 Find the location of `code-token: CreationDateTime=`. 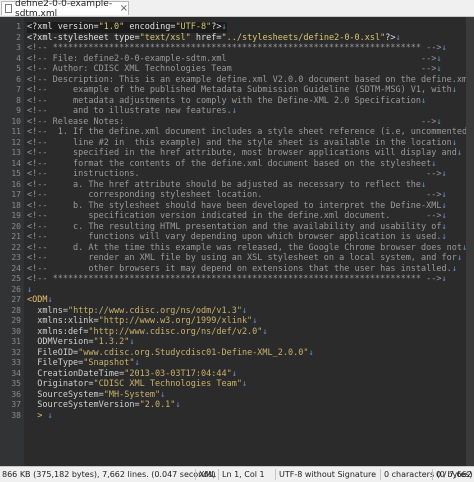

code-token: CreationDateTime= is located at coordinates (76, 373).